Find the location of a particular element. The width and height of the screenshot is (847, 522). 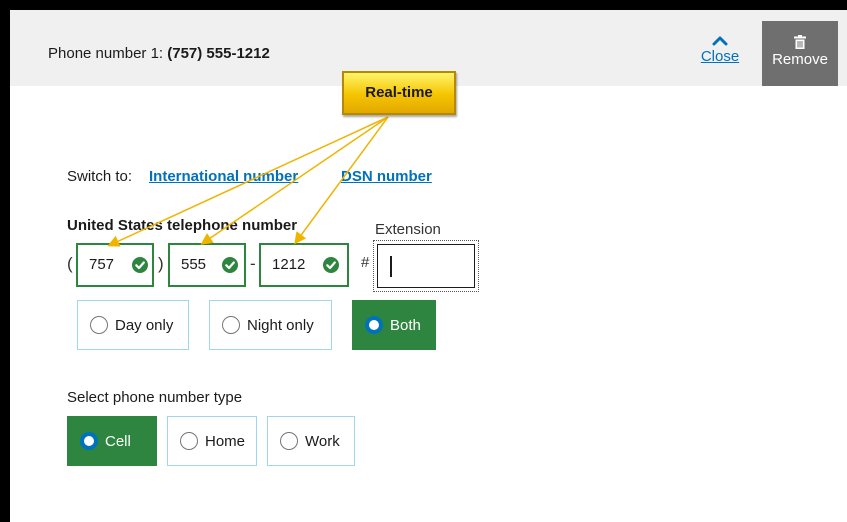

close-paren: ) is located at coordinates (161, 263).